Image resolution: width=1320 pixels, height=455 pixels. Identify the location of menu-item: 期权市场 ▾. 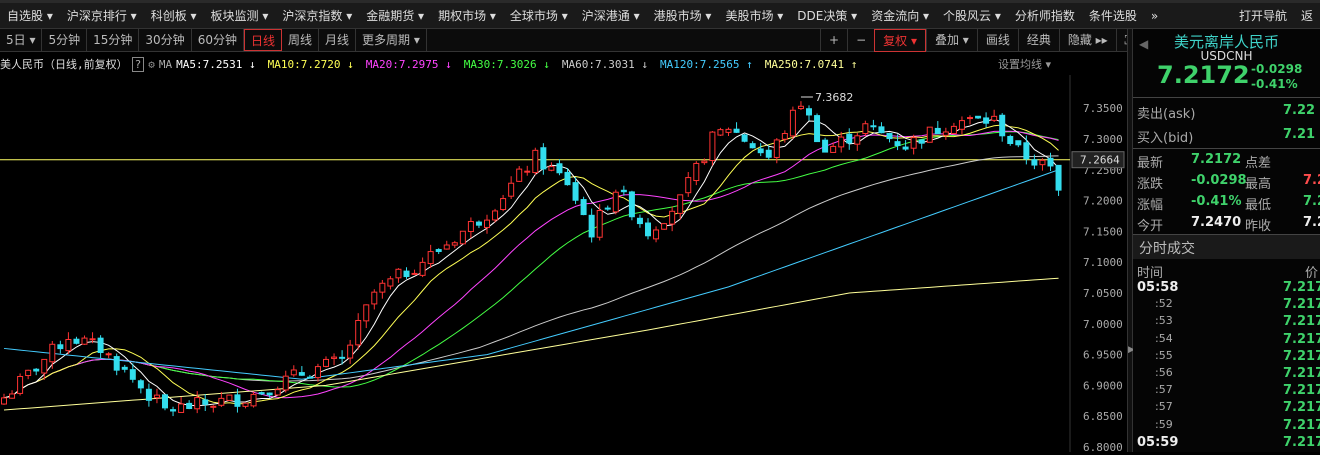
(467, 15).